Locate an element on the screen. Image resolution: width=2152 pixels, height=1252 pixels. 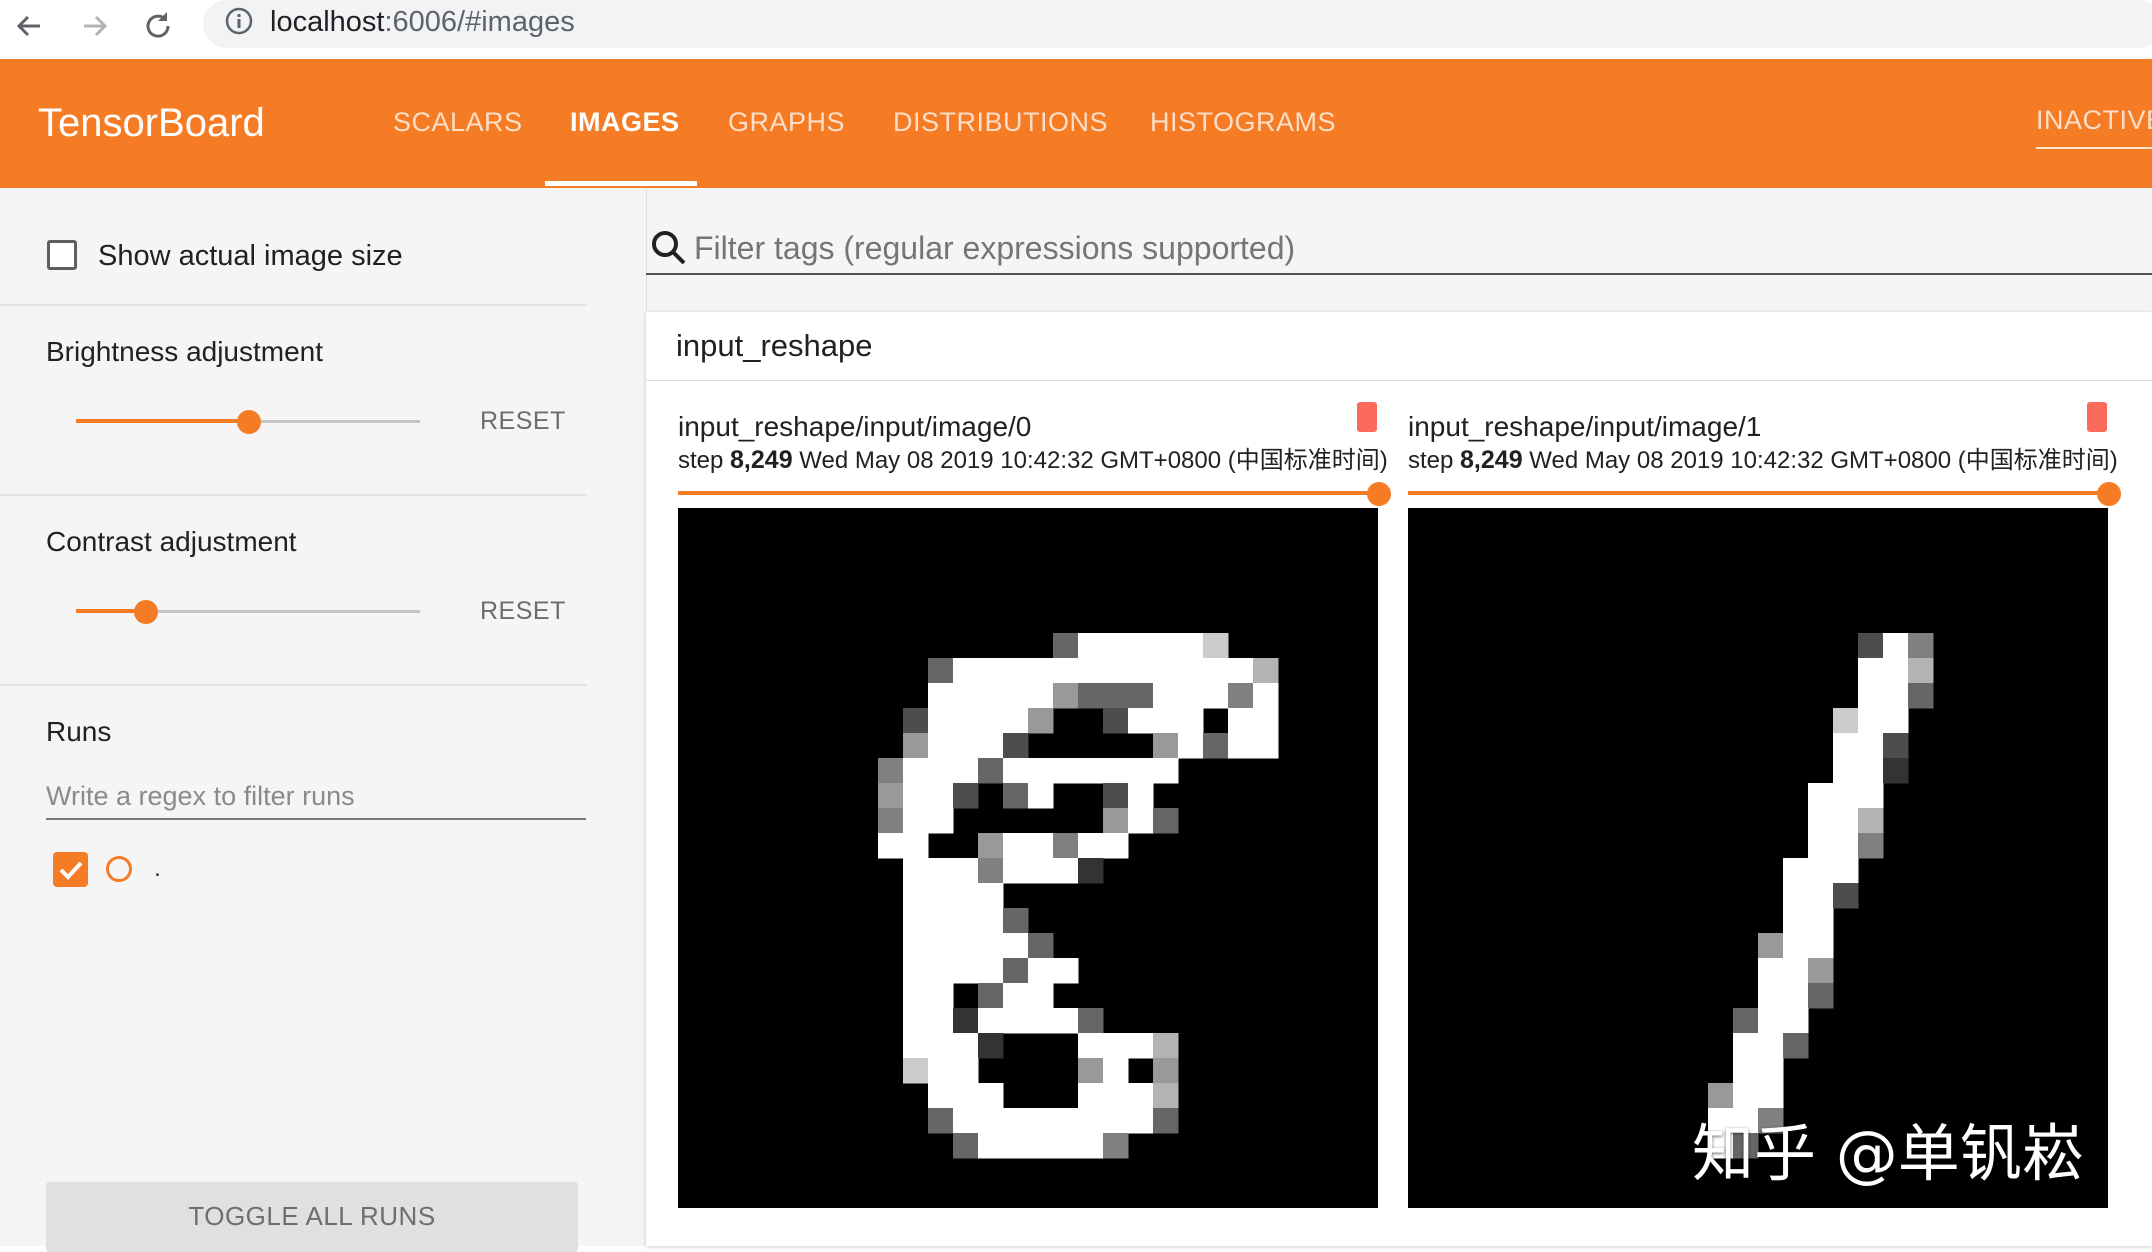
active-tab-indicator is located at coordinates (621, 183).